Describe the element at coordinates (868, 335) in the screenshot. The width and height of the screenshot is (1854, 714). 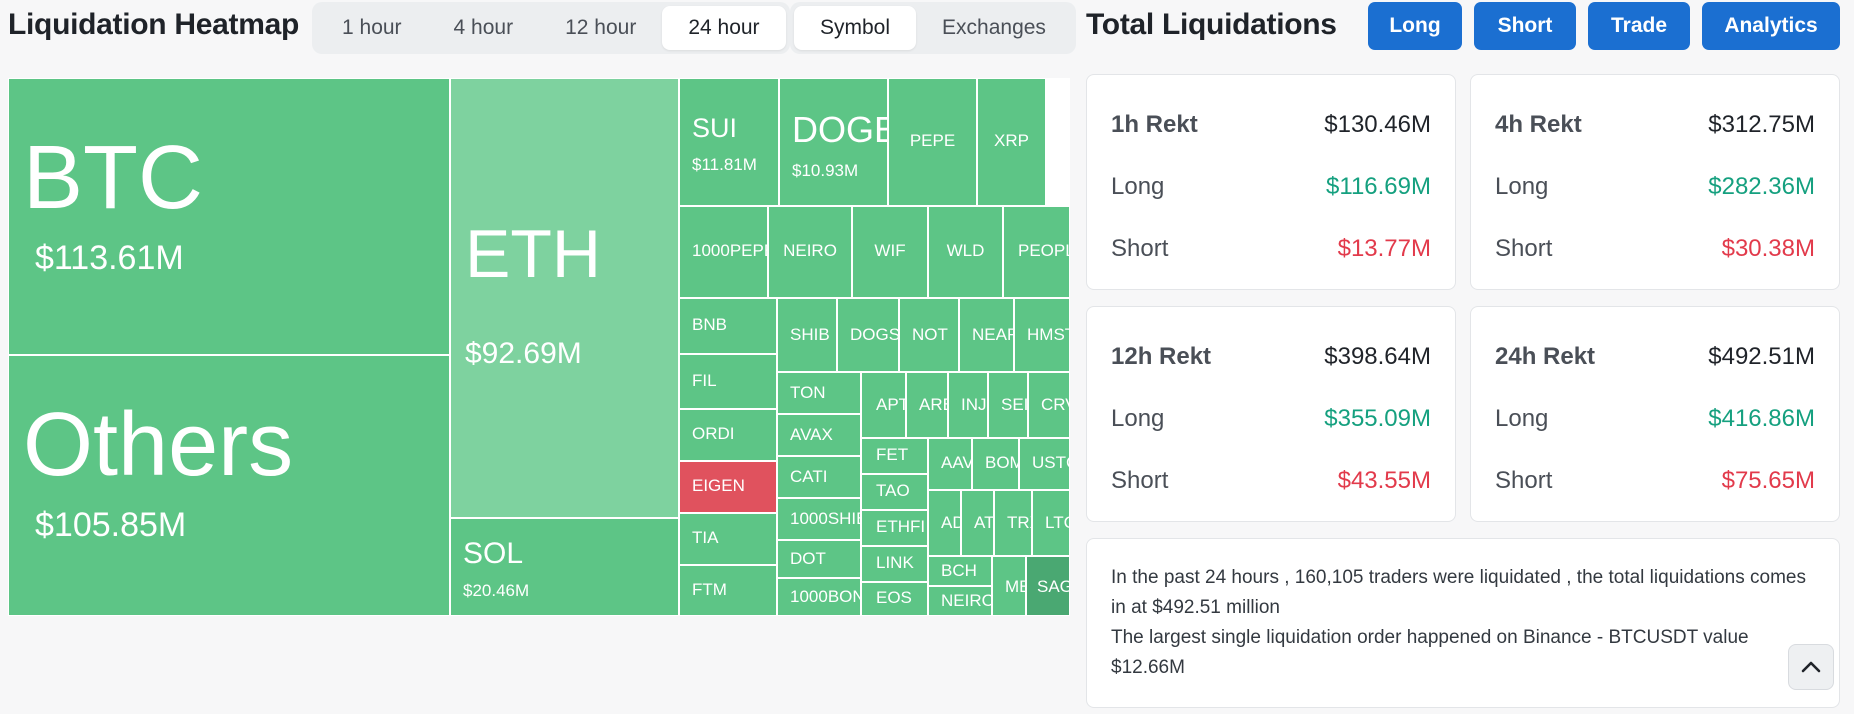
I see `treemap-cell-dogs: DOGS` at that location.